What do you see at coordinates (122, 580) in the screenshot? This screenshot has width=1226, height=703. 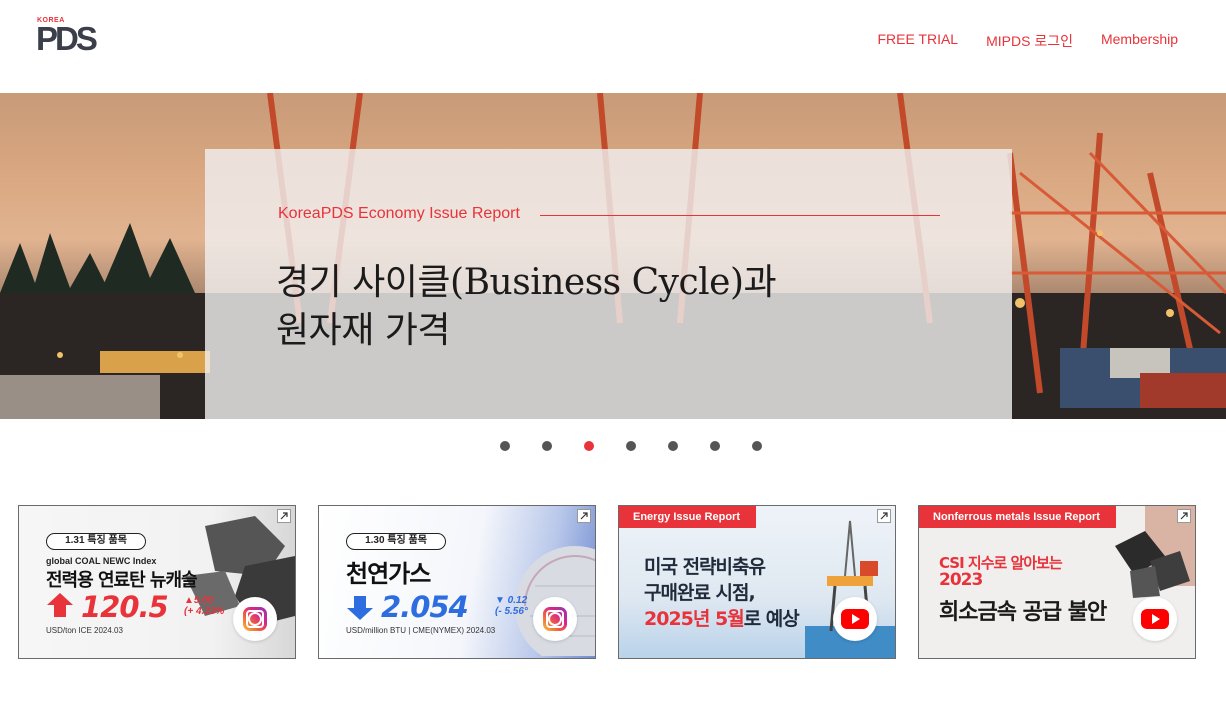 I see `commodity-name: 전력용 연료탄 뉴캐슬` at bounding box center [122, 580].